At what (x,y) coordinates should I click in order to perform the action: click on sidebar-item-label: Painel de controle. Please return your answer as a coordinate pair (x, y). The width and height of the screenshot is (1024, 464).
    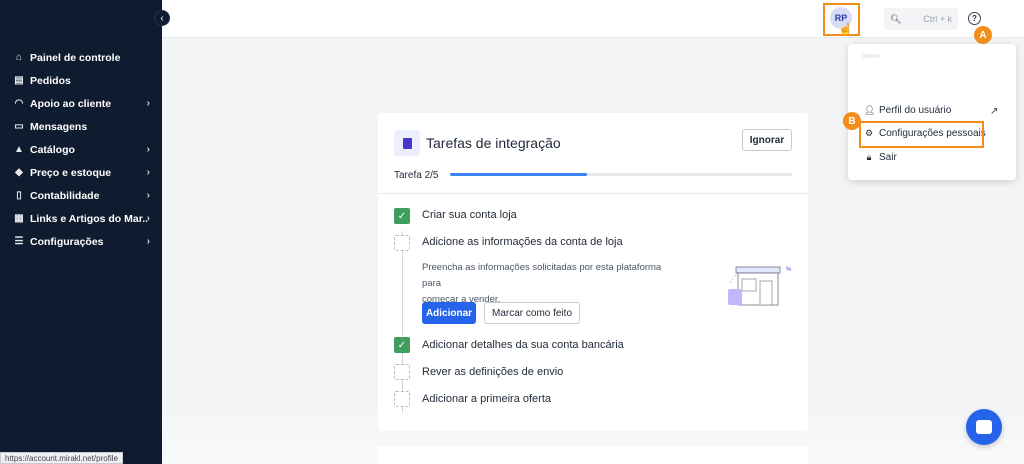
    Looking at the image, I should click on (75, 57).